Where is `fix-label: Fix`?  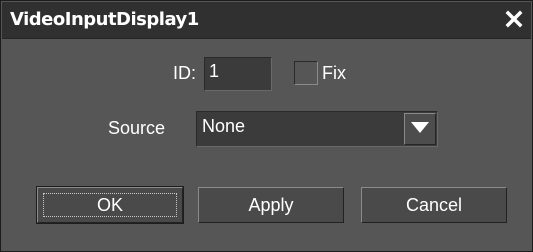
fix-label: Fix is located at coordinates (334, 73).